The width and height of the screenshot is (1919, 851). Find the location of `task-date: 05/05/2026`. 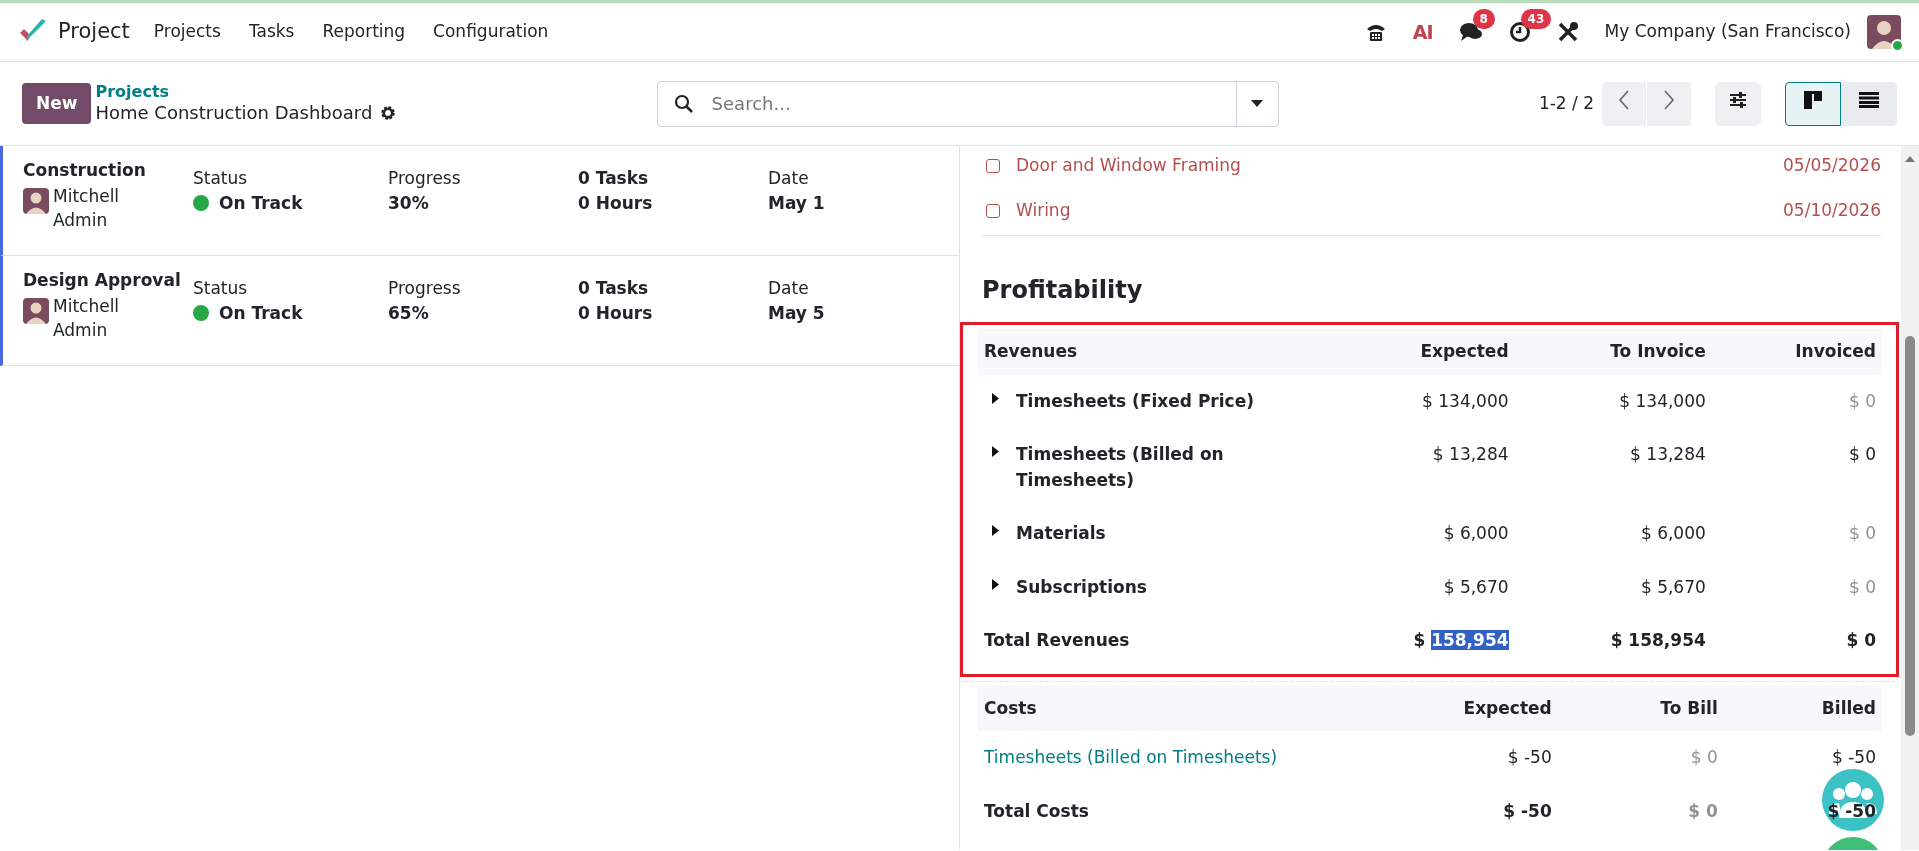

task-date: 05/05/2026 is located at coordinates (1832, 166).